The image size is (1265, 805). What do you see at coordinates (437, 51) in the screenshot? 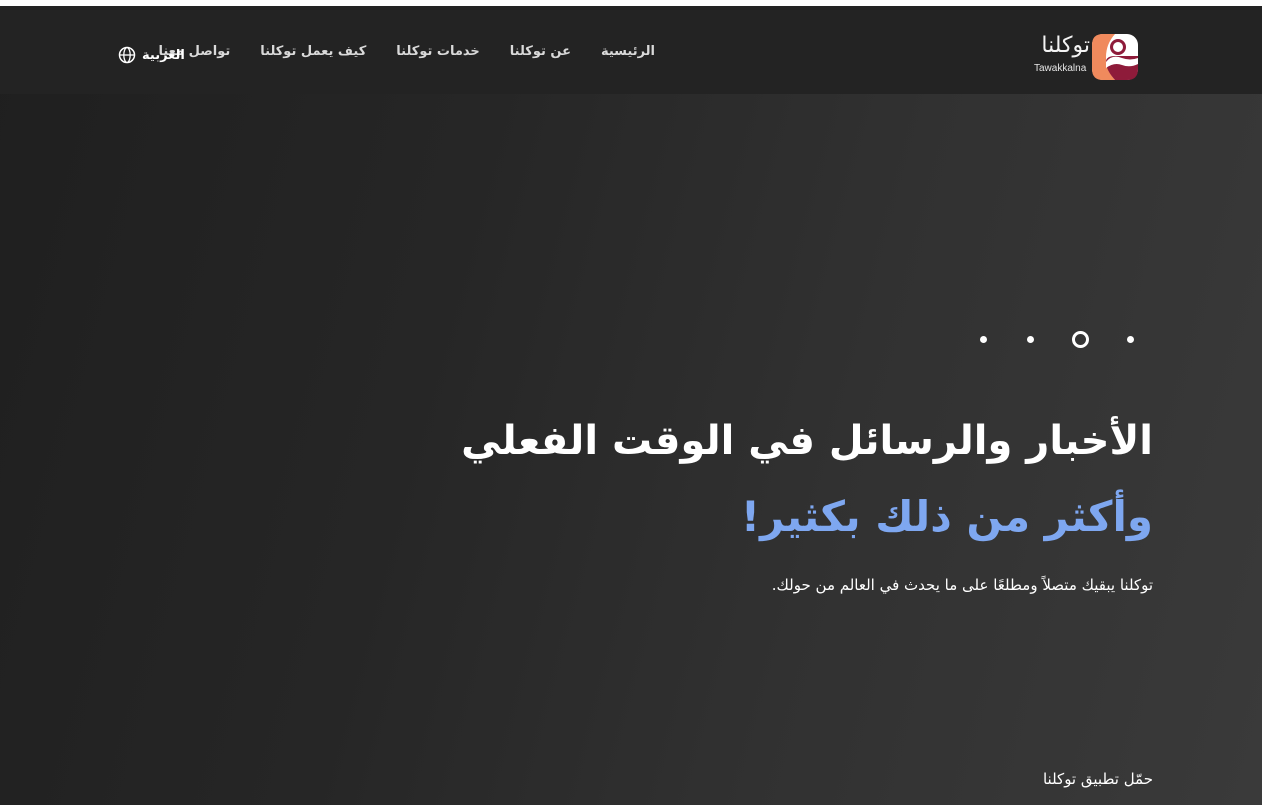
I see `nav-item-services: خدمات توكلنا` at bounding box center [437, 51].